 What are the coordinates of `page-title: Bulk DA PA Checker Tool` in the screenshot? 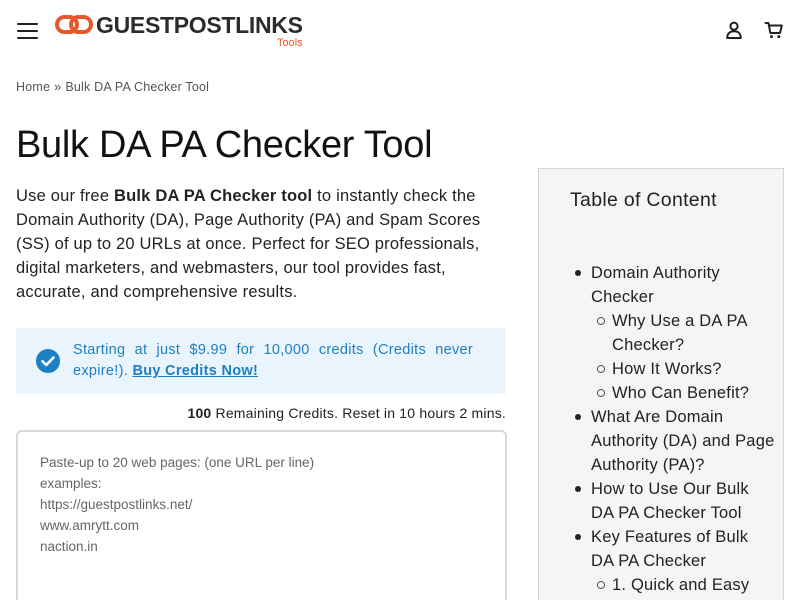 It's located at (224, 145).